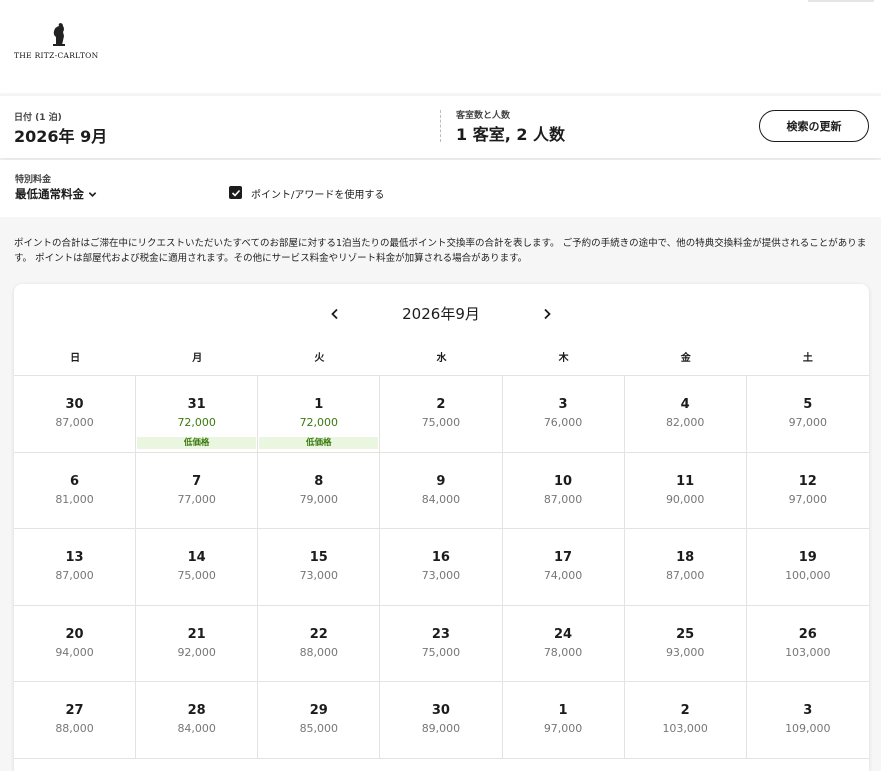 This screenshot has height=771, width=881. Describe the element at coordinates (685, 652) in the screenshot. I see `day-points-value: 93,000` at that location.